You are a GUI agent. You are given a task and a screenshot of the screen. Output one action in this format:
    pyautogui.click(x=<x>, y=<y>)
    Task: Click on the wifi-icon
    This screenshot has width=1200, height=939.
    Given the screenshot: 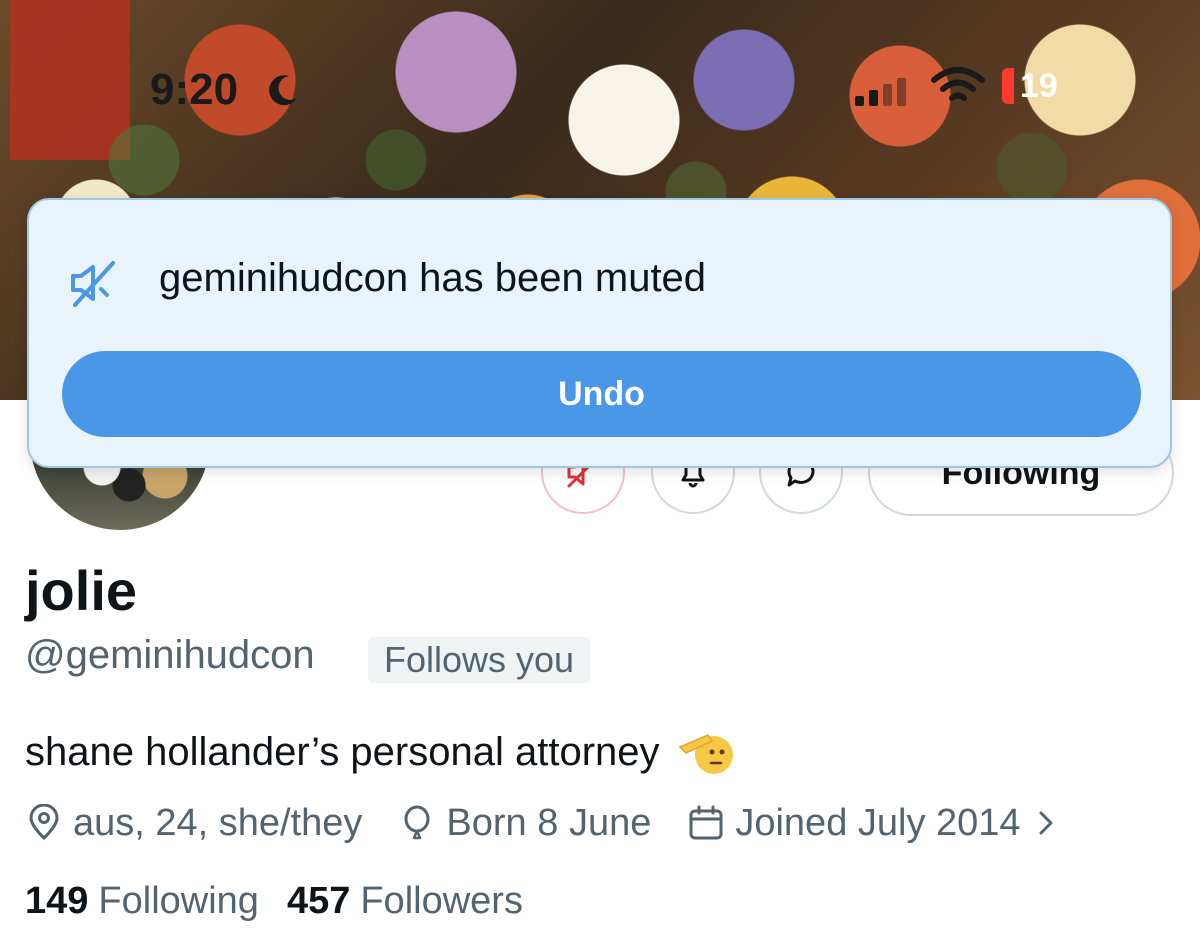 What is the action you would take?
    pyautogui.click(x=958, y=84)
    